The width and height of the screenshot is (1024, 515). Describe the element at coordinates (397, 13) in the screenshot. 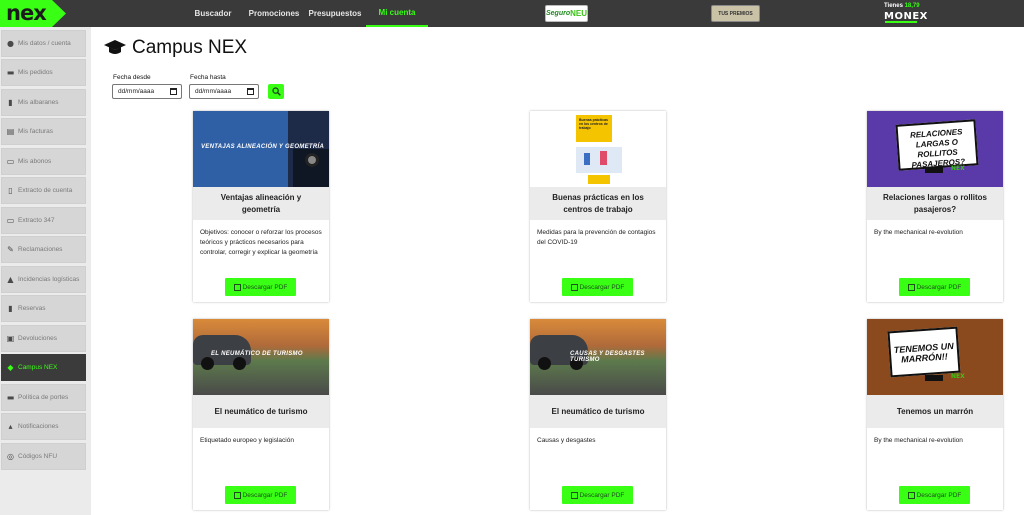

I see `nav-mi-cuenta: Mi cuenta` at that location.